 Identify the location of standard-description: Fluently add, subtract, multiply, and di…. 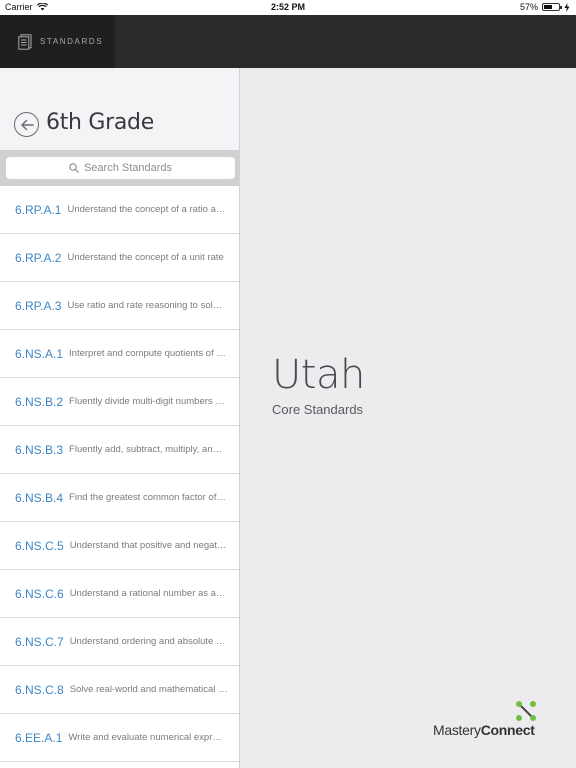
(148, 449).